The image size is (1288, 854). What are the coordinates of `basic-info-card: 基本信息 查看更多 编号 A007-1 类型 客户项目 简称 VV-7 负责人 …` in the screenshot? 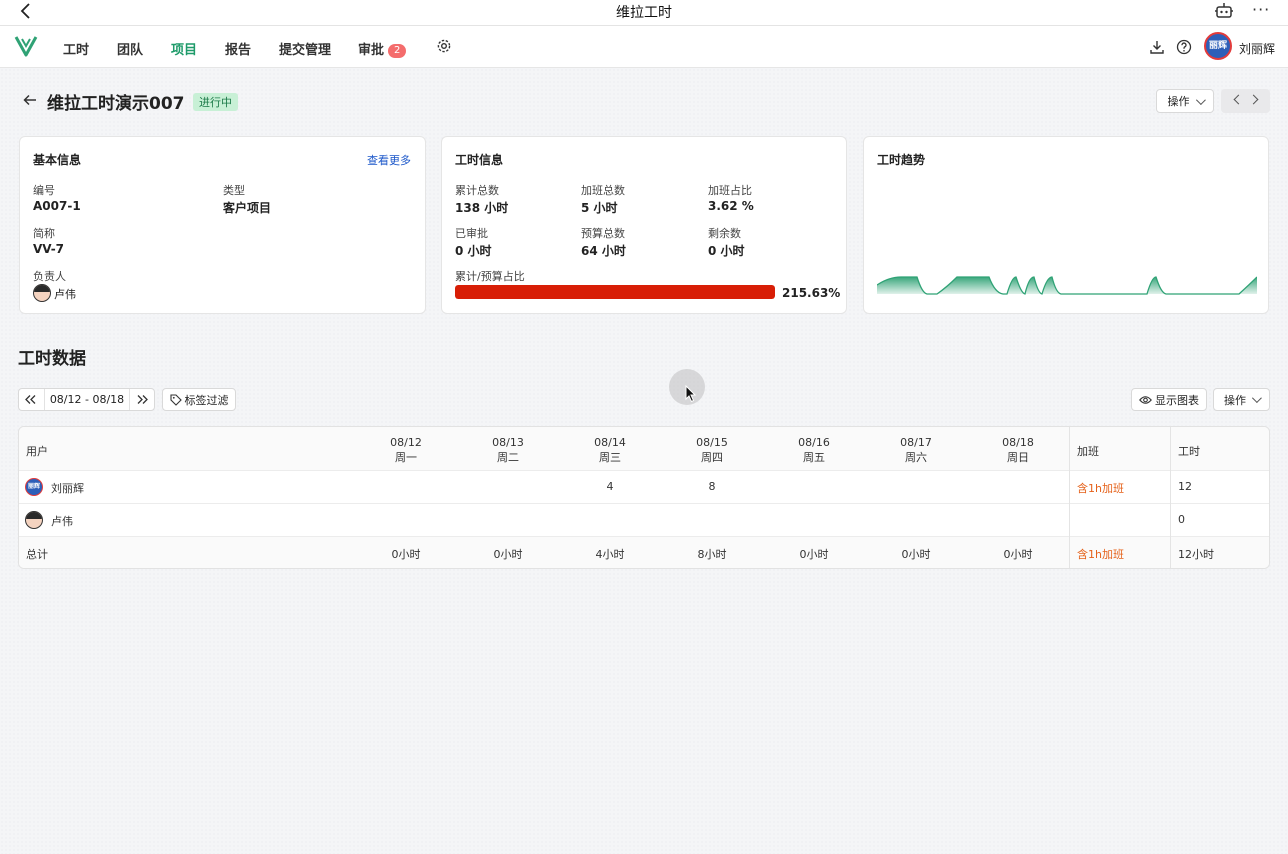 It's located at (222, 225).